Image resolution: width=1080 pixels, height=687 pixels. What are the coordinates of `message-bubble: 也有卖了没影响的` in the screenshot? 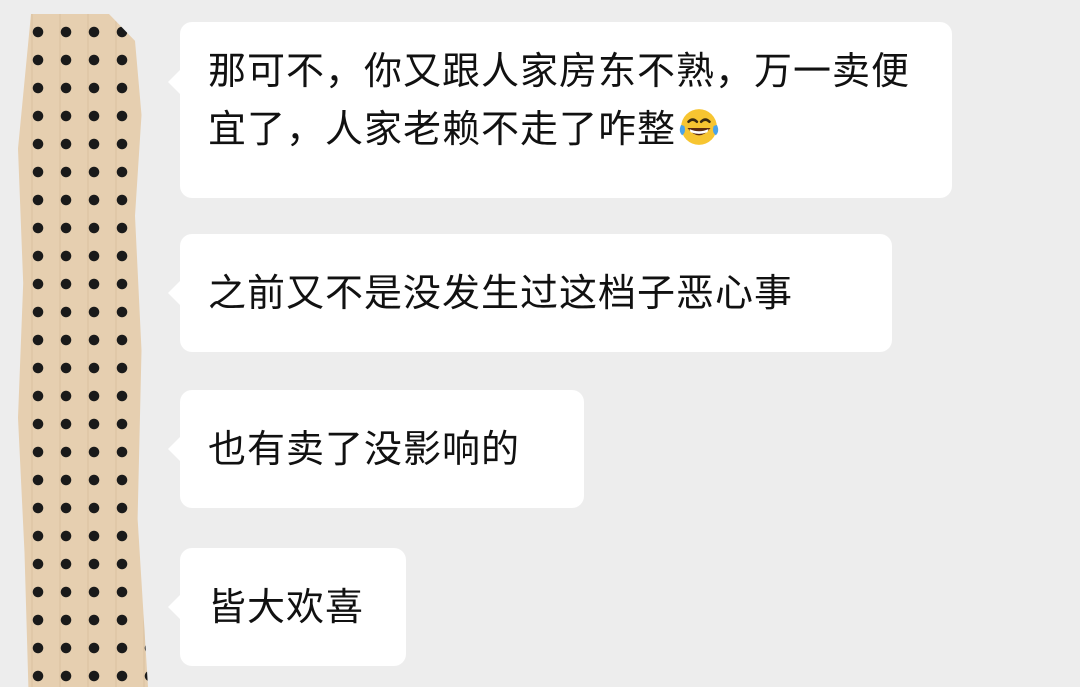 It's located at (376, 449).